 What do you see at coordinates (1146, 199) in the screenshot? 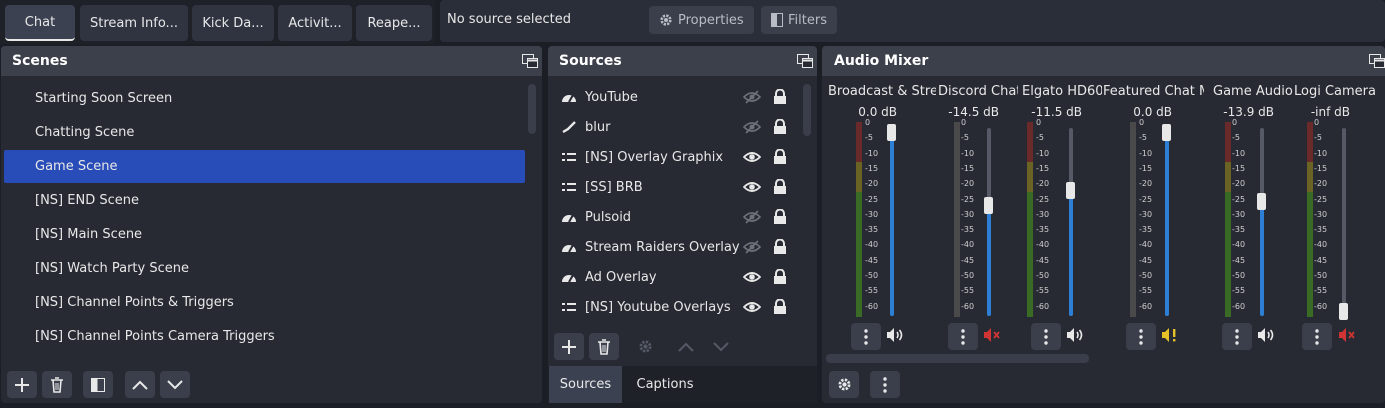
I see `meter-tick-label: -25` at bounding box center [1146, 199].